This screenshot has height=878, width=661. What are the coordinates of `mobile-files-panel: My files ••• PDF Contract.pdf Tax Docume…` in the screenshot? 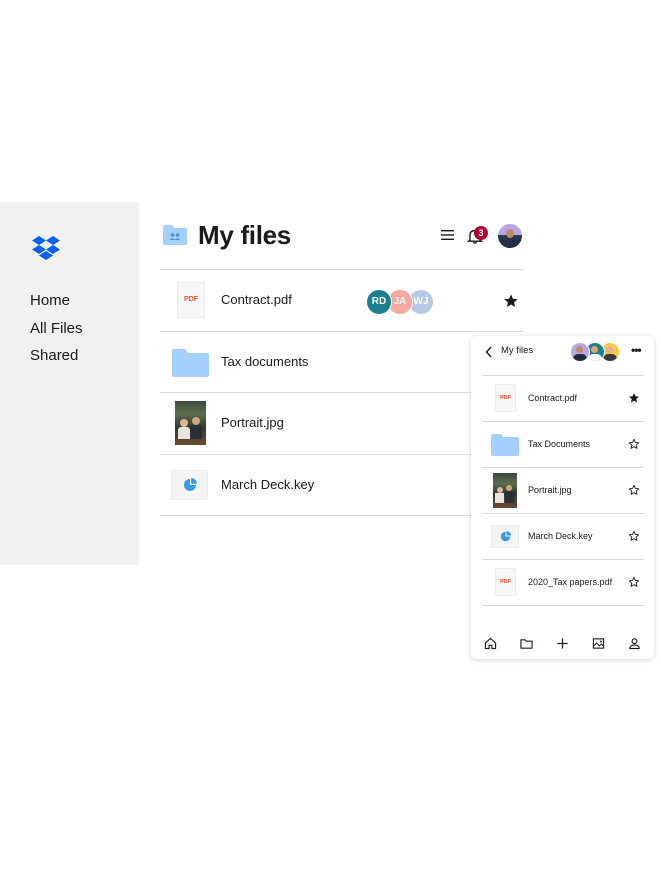 It's located at (562, 497).